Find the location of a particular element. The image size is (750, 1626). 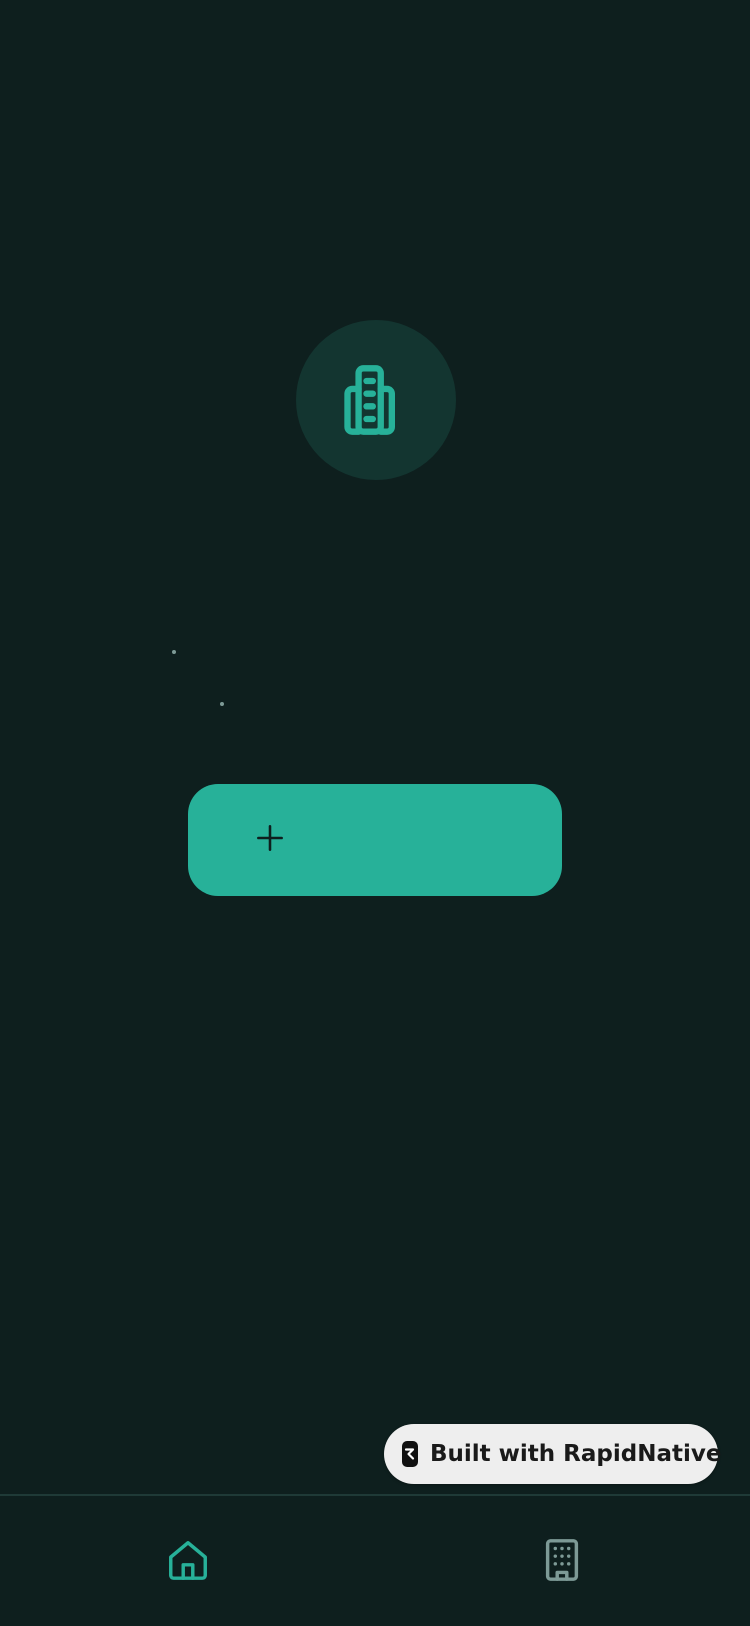

tab-home is located at coordinates (188, 1560).